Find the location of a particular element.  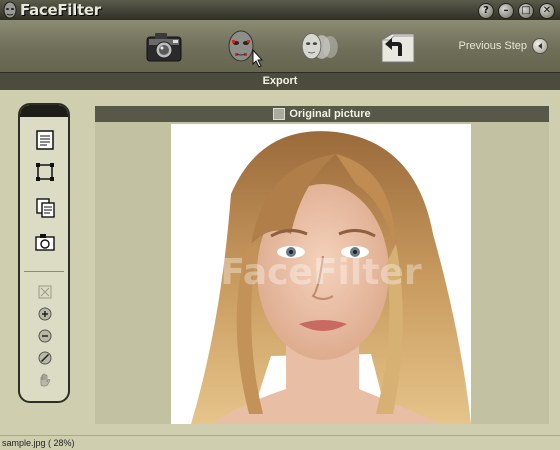

back-arrow-icon is located at coordinates (540, 46).